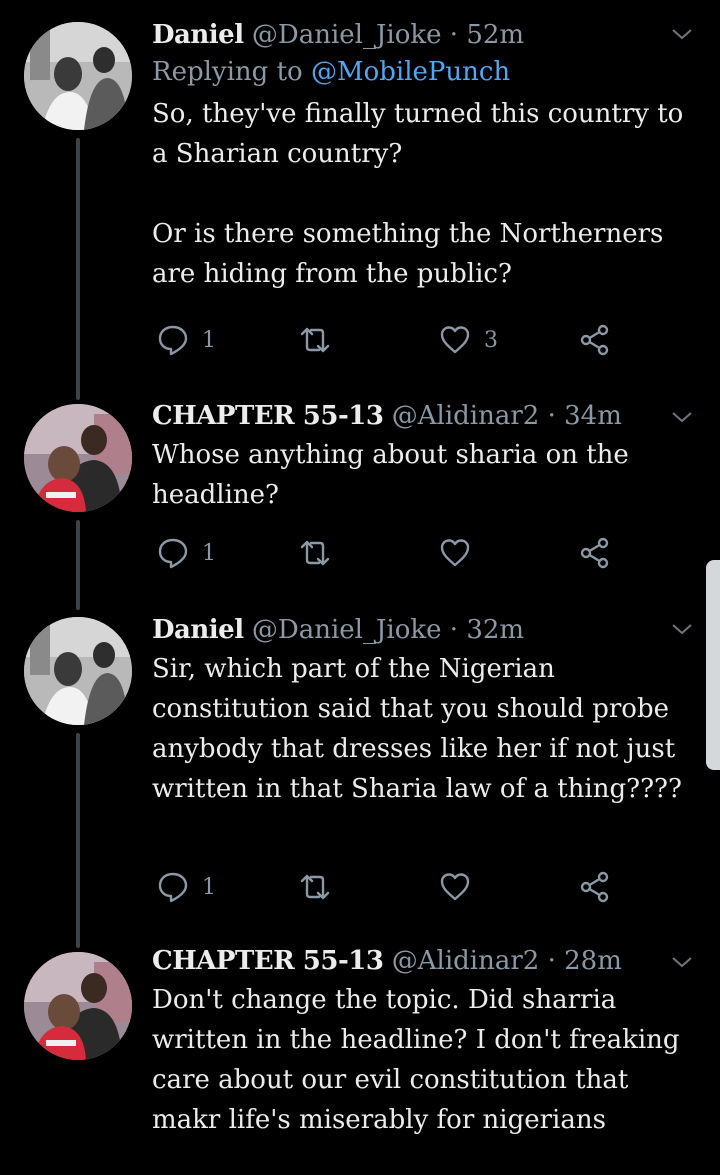  What do you see at coordinates (495, 35) in the screenshot?
I see `timestamp: 52m` at bounding box center [495, 35].